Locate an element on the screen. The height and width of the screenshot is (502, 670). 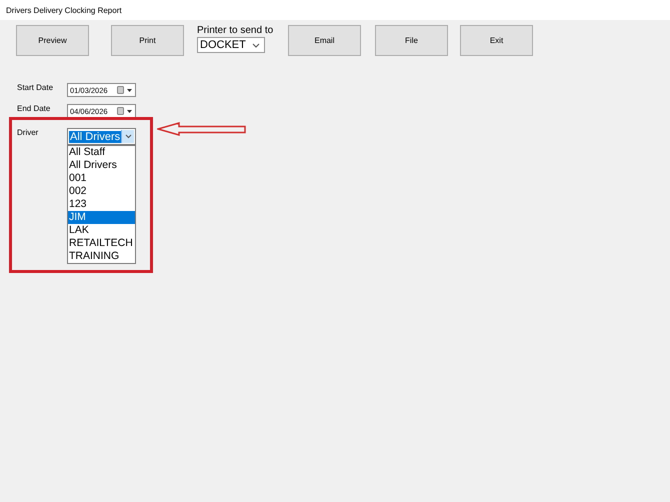
dropdown-option: All Drivers is located at coordinates (101, 165).